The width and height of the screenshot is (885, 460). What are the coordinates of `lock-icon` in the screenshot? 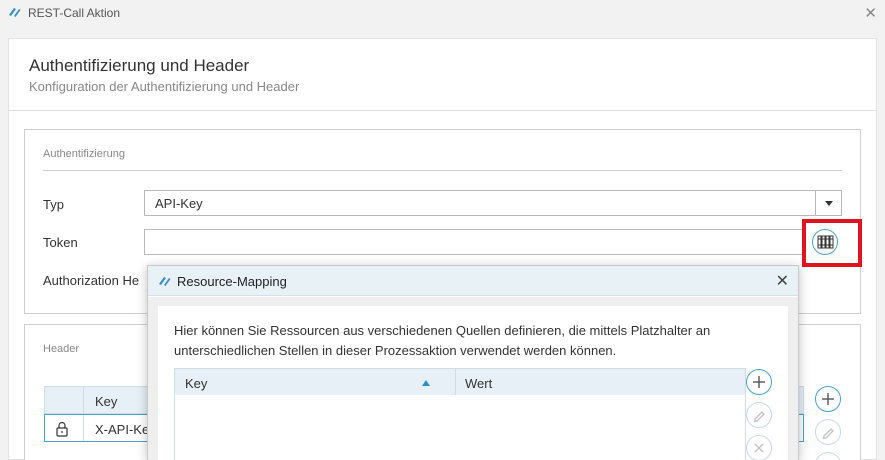 It's located at (62, 429).